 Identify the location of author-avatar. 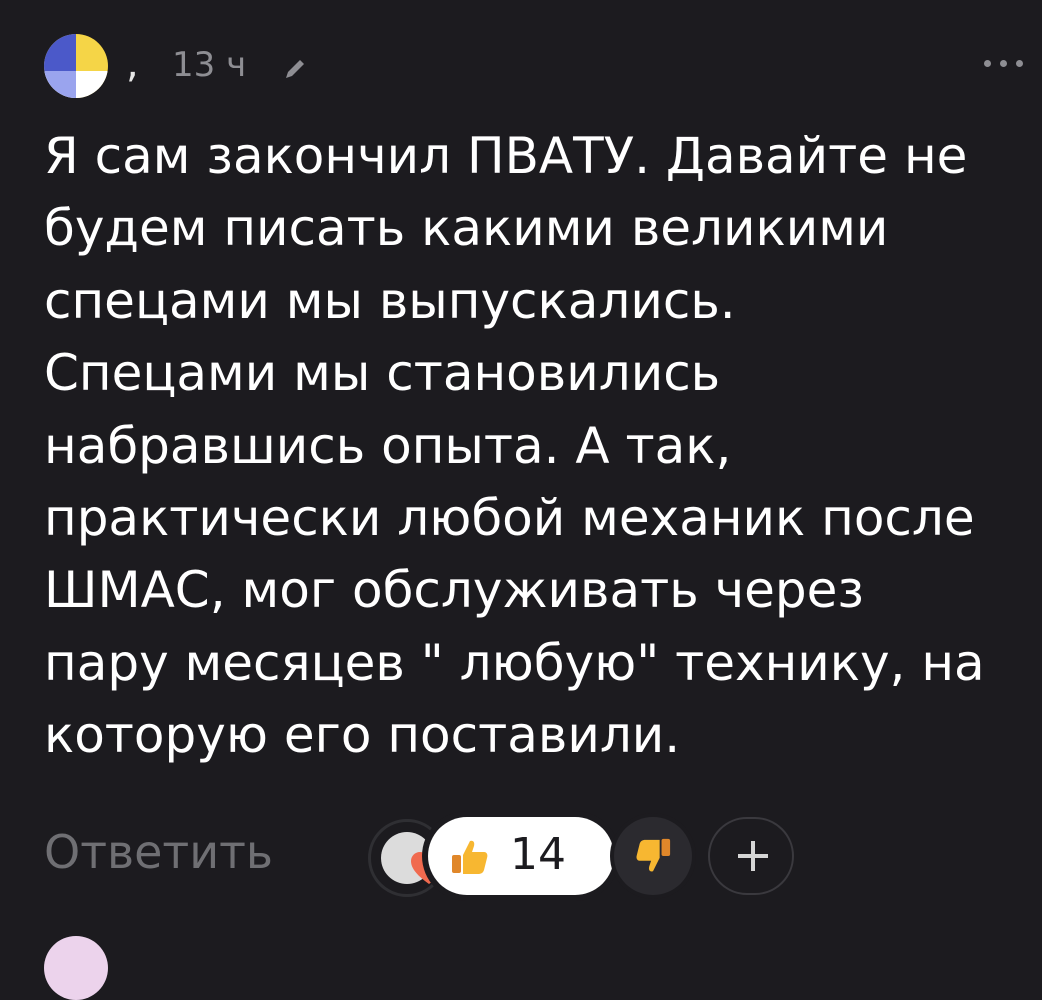
(76, 66).